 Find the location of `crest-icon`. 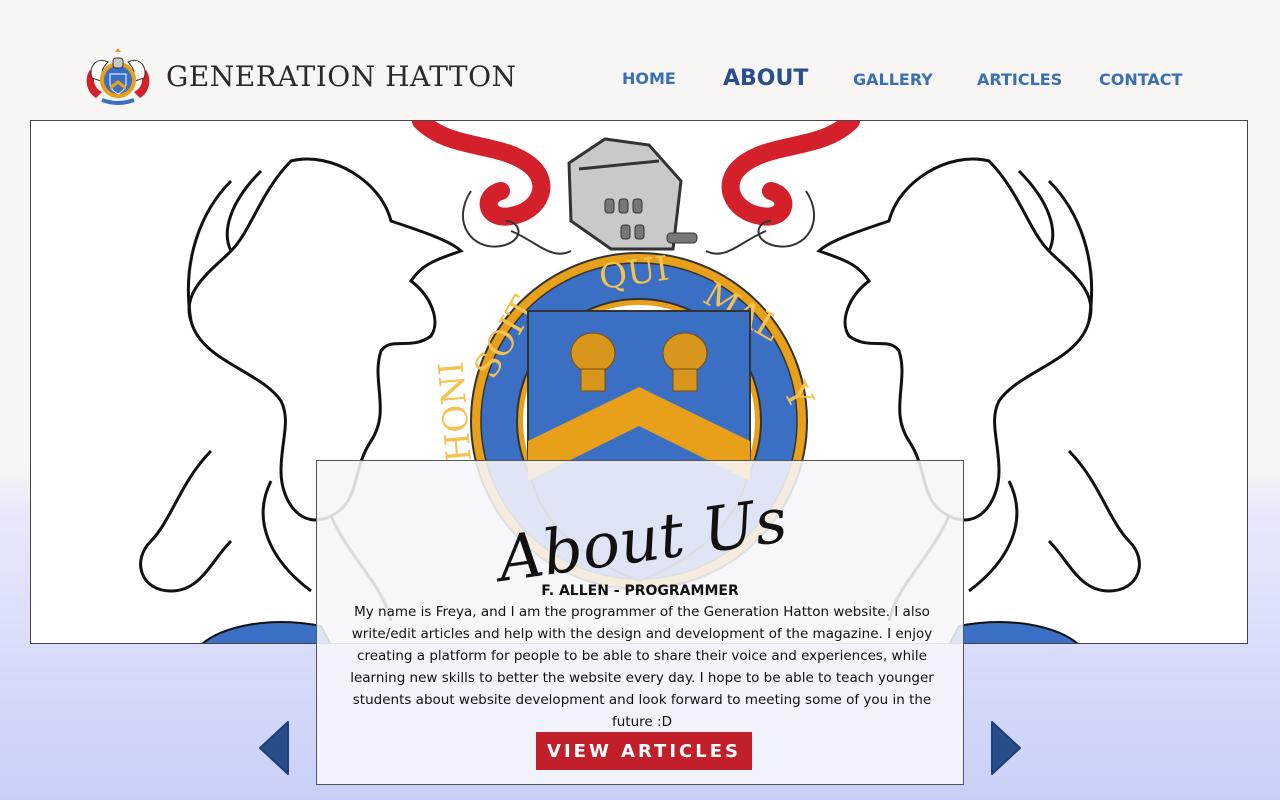

crest-icon is located at coordinates (118, 76).